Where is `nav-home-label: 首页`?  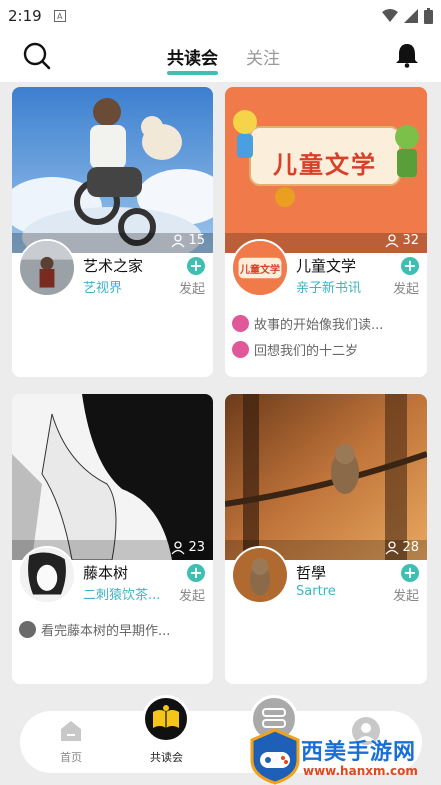 nav-home-label: 首页 is located at coordinates (71, 757).